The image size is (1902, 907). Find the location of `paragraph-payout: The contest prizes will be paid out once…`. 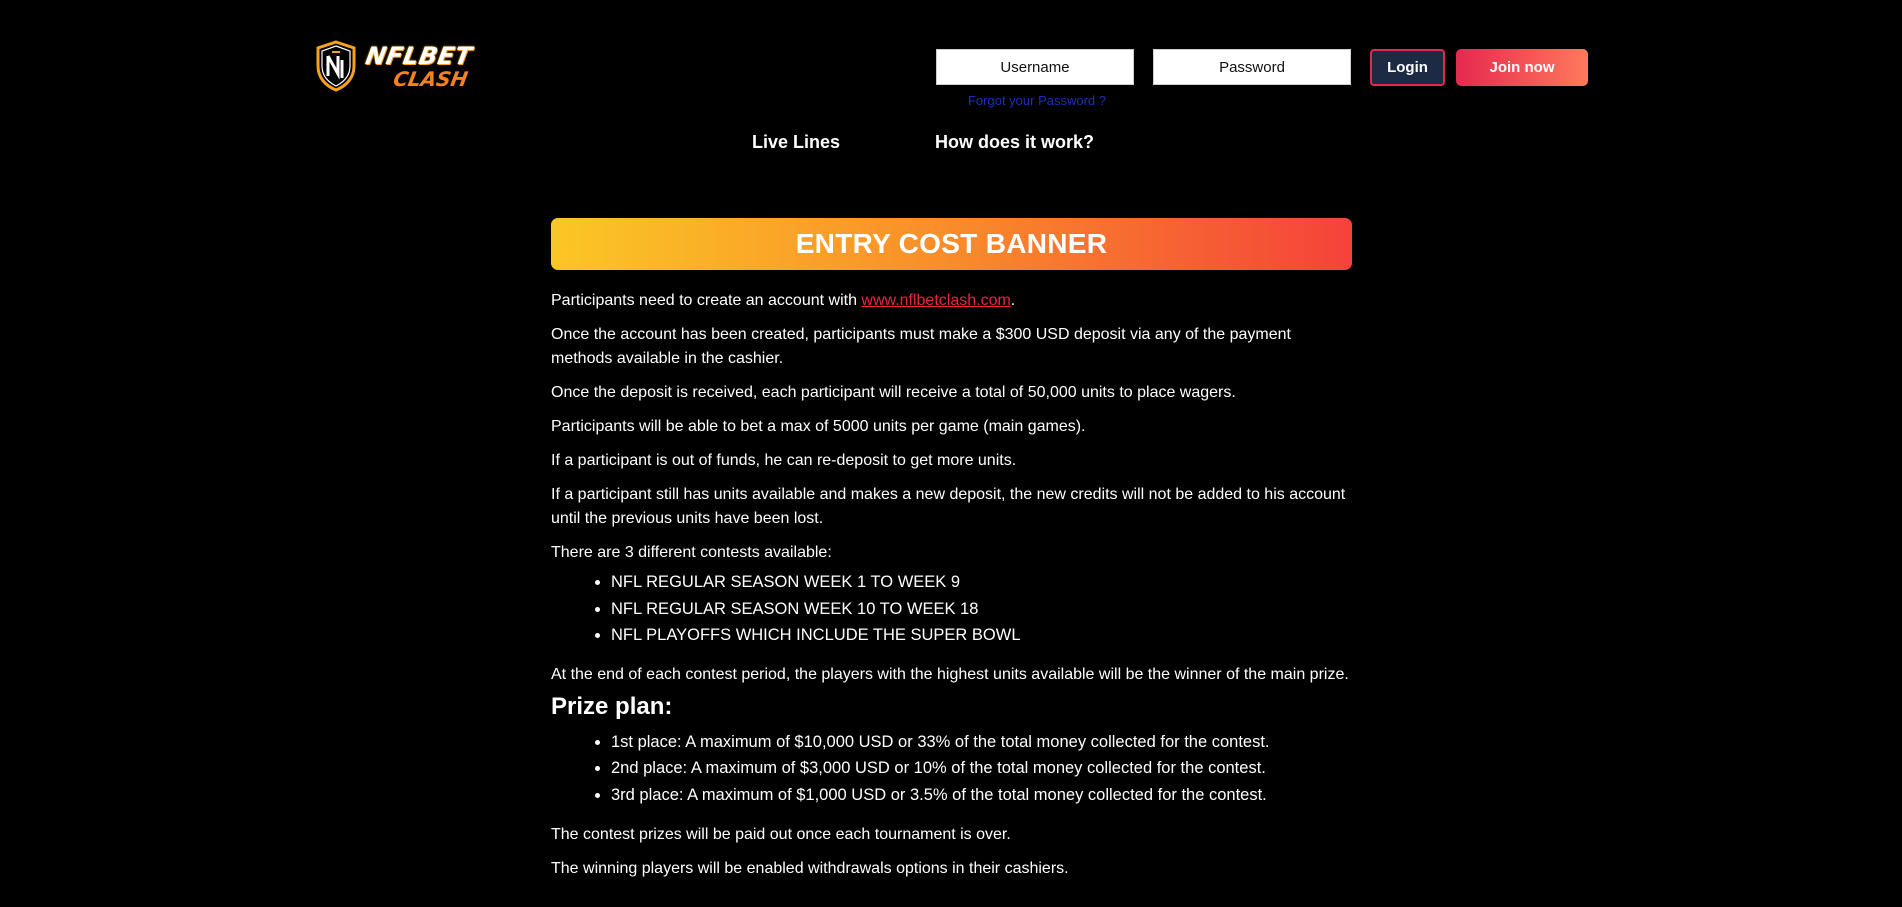

paragraph-payout: The contest prizes will be paid out once… is located at coordinates (781, 834).